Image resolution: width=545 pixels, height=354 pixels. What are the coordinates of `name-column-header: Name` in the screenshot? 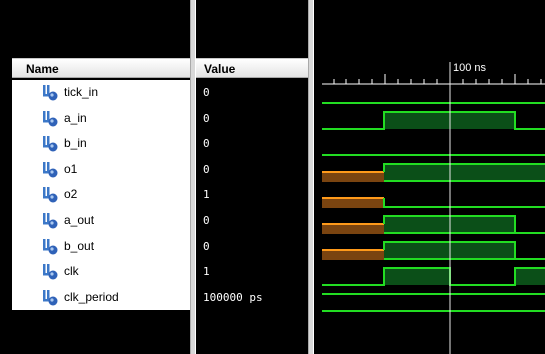 It's located at (101, 68).